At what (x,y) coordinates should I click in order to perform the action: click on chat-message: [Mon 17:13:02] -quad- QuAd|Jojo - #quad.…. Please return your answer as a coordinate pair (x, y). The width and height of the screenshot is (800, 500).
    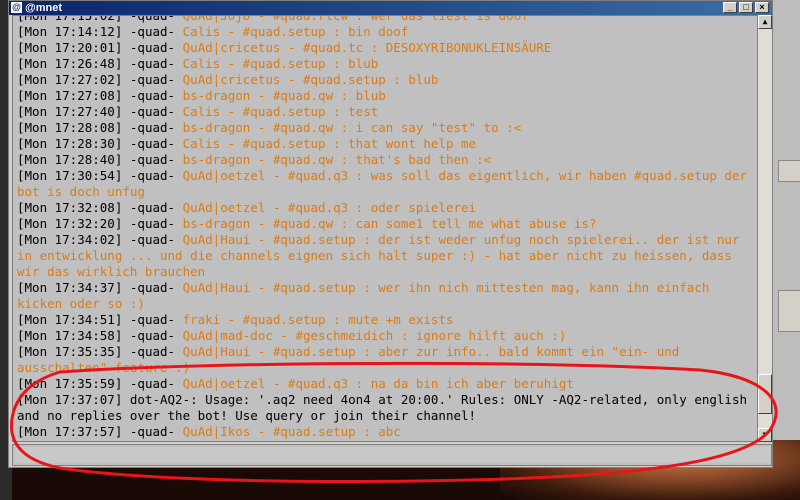
    Looking at the image, I should click on (385, 19).